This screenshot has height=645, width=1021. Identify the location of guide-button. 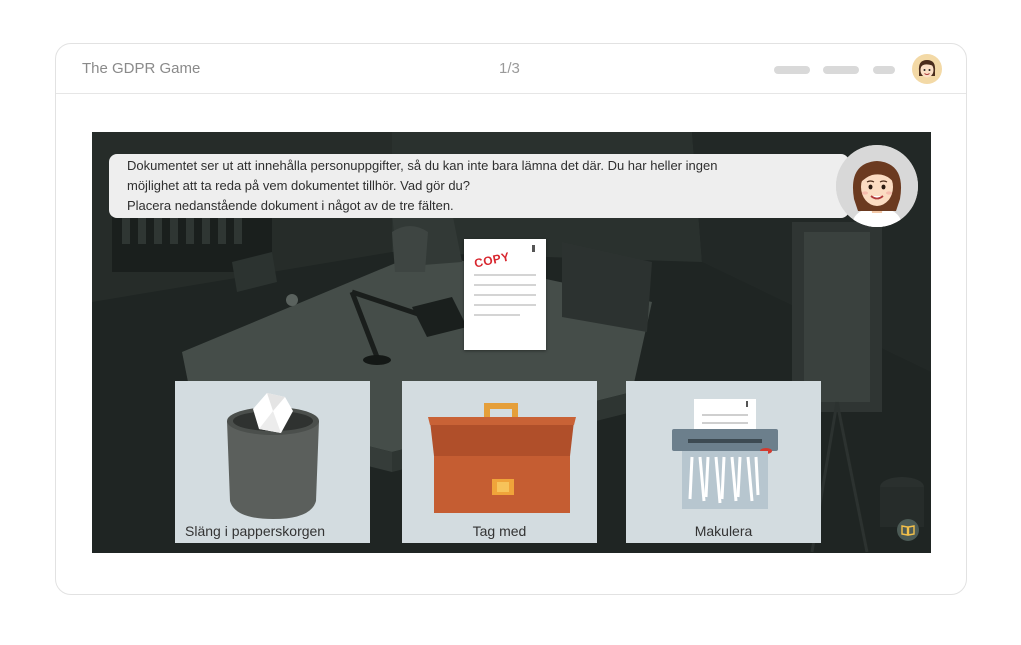
(908, 530).